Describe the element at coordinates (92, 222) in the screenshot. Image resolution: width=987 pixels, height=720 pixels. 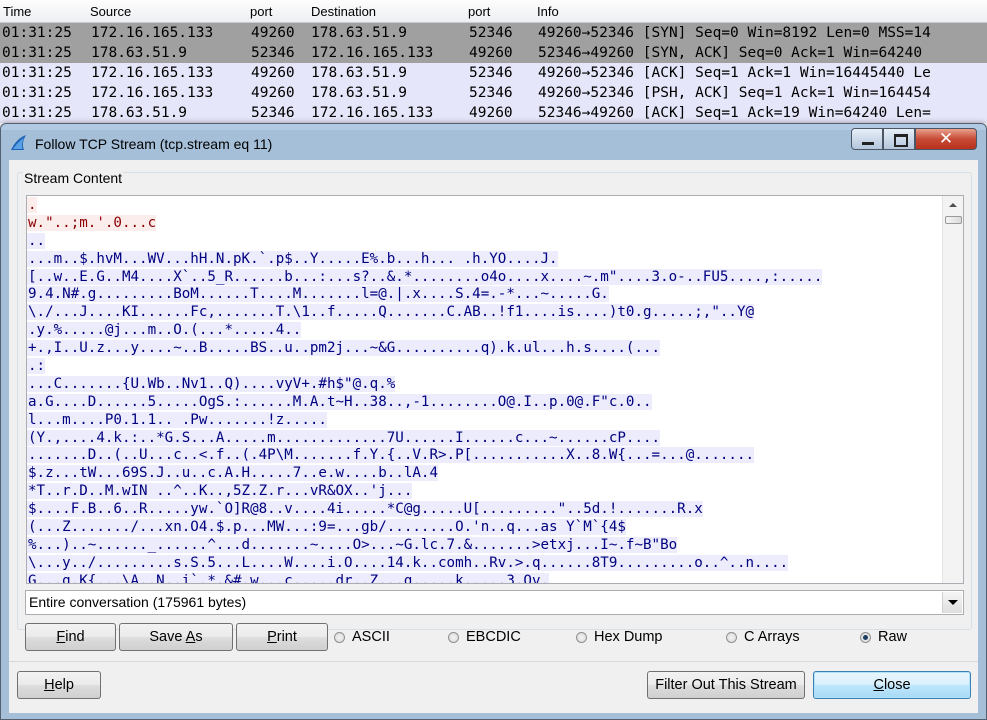
I see `stream-line-client: w."..;m.'.0...c` at that location.